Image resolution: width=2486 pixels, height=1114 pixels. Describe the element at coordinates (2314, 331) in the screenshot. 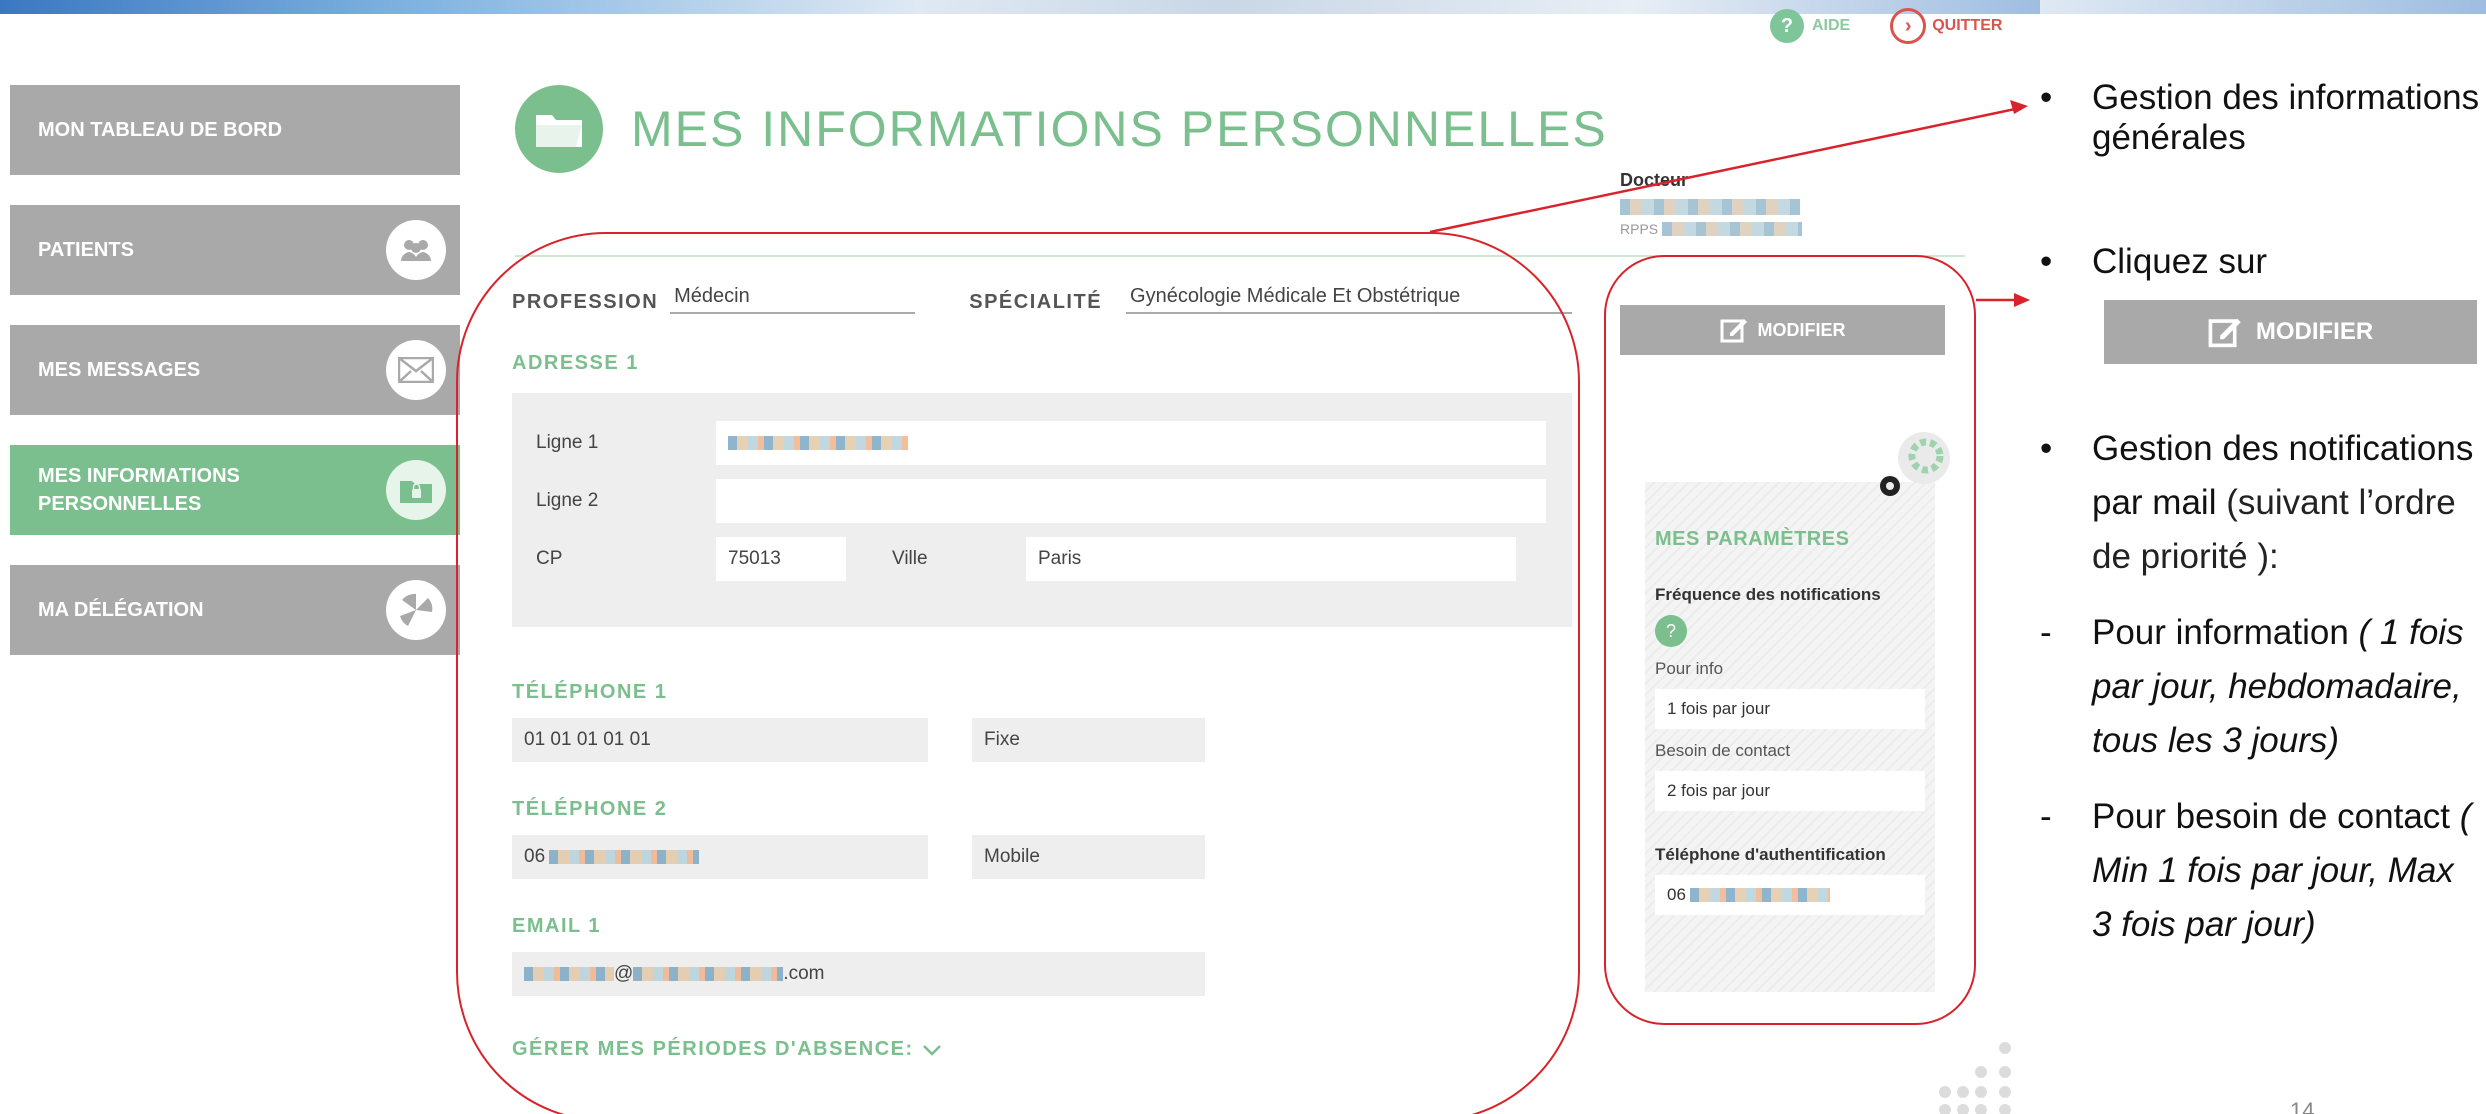

I see `modify-illustration-label: MODIFIER` at that location.